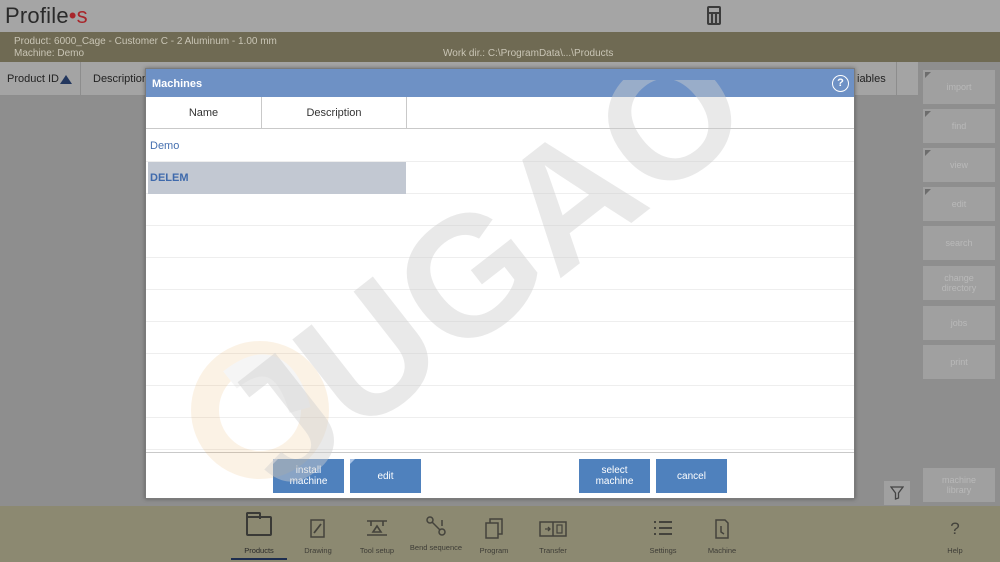 The height and width of the screenshot is (562, 1000). Describe the element at coordinates (165, 146) in the screenshot. I see `machine-name: Demo` at that location.